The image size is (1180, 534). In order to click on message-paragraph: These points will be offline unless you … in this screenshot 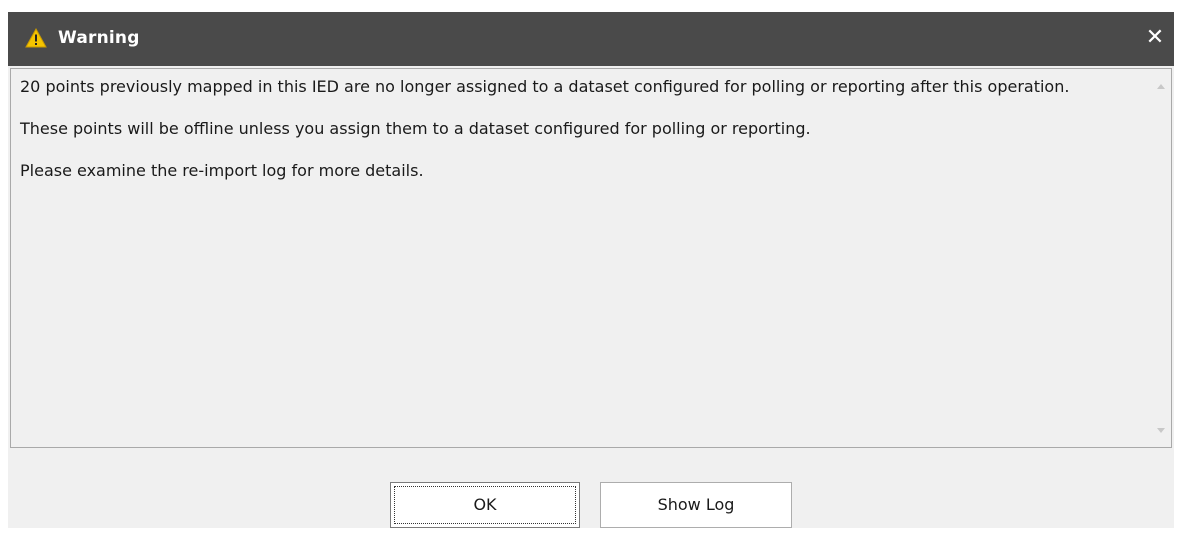, I will do `click(415, 128)`.